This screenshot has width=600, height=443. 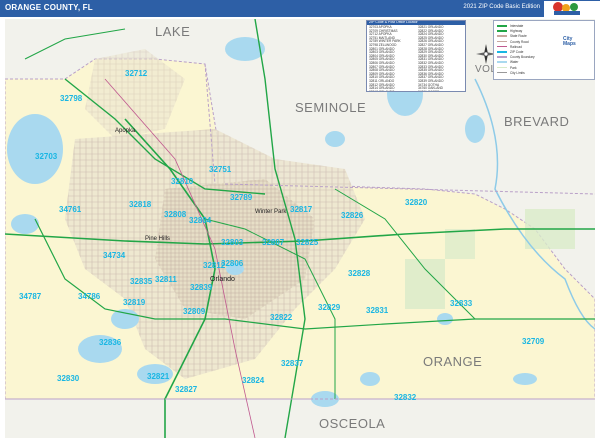 I want to click on legend-item-label: Highway, so click(x=516, y=31).